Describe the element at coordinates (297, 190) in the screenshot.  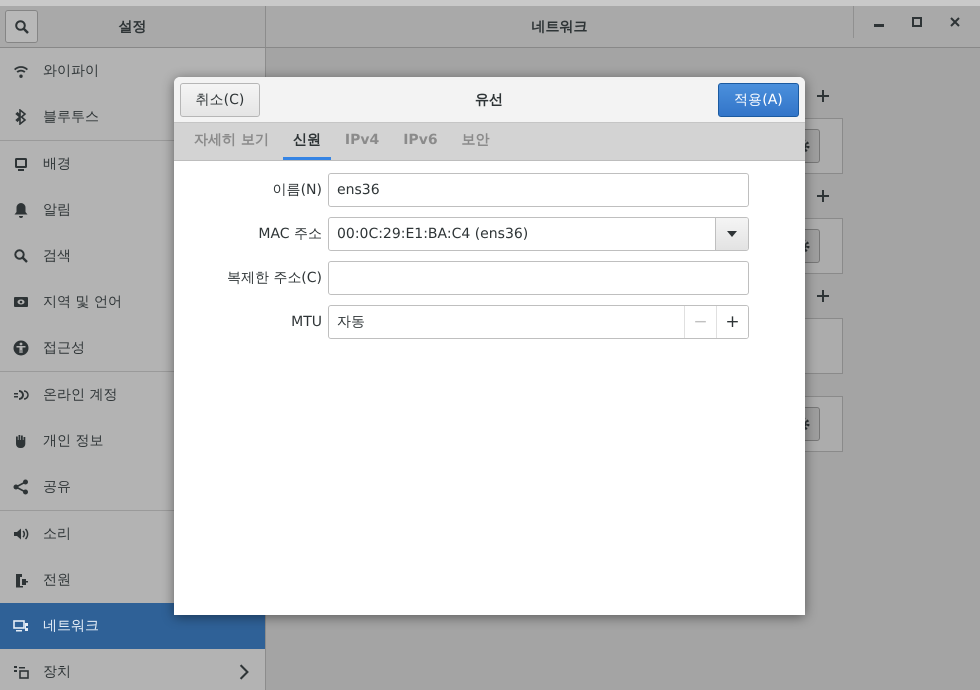
I see `field-label: 이름(N)` at that location.